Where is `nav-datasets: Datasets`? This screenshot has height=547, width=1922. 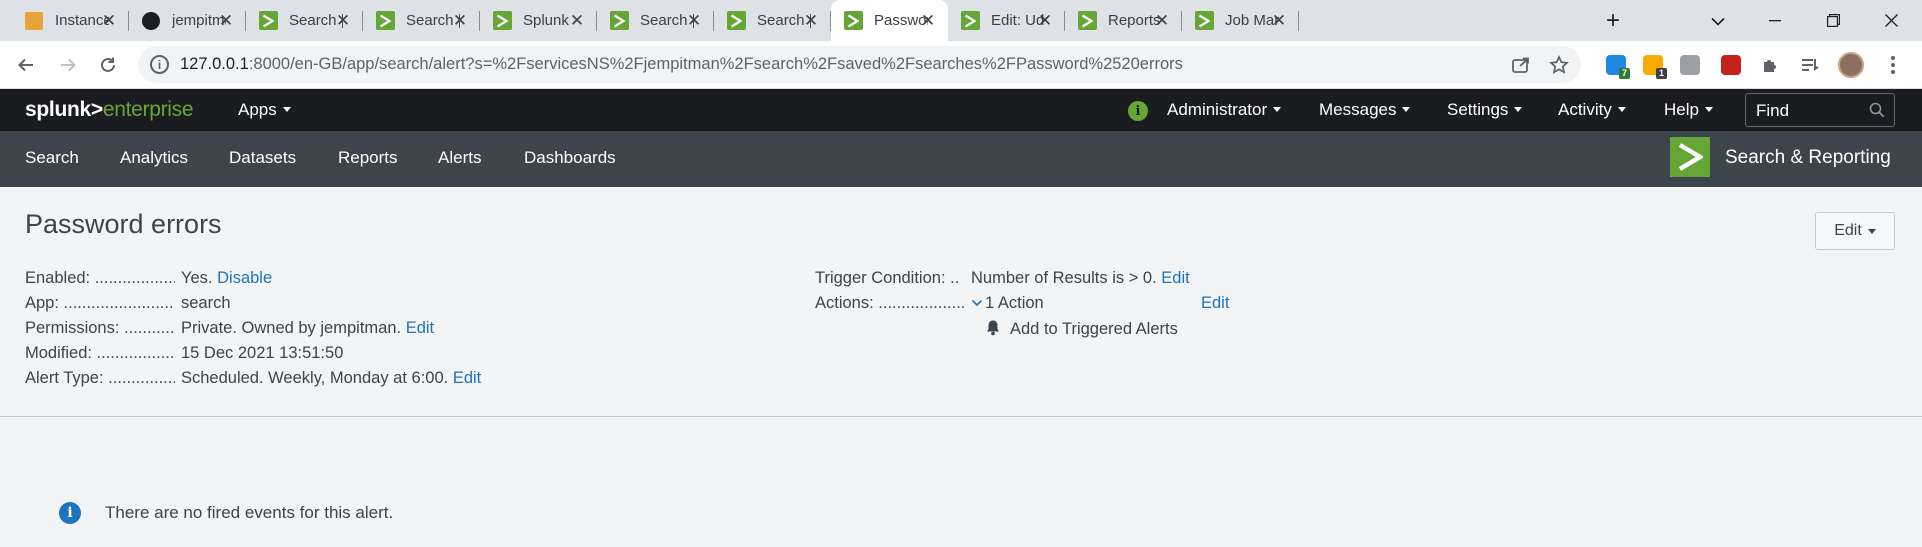 nav-datasets: Datasets is located at coordinates (262, 158).